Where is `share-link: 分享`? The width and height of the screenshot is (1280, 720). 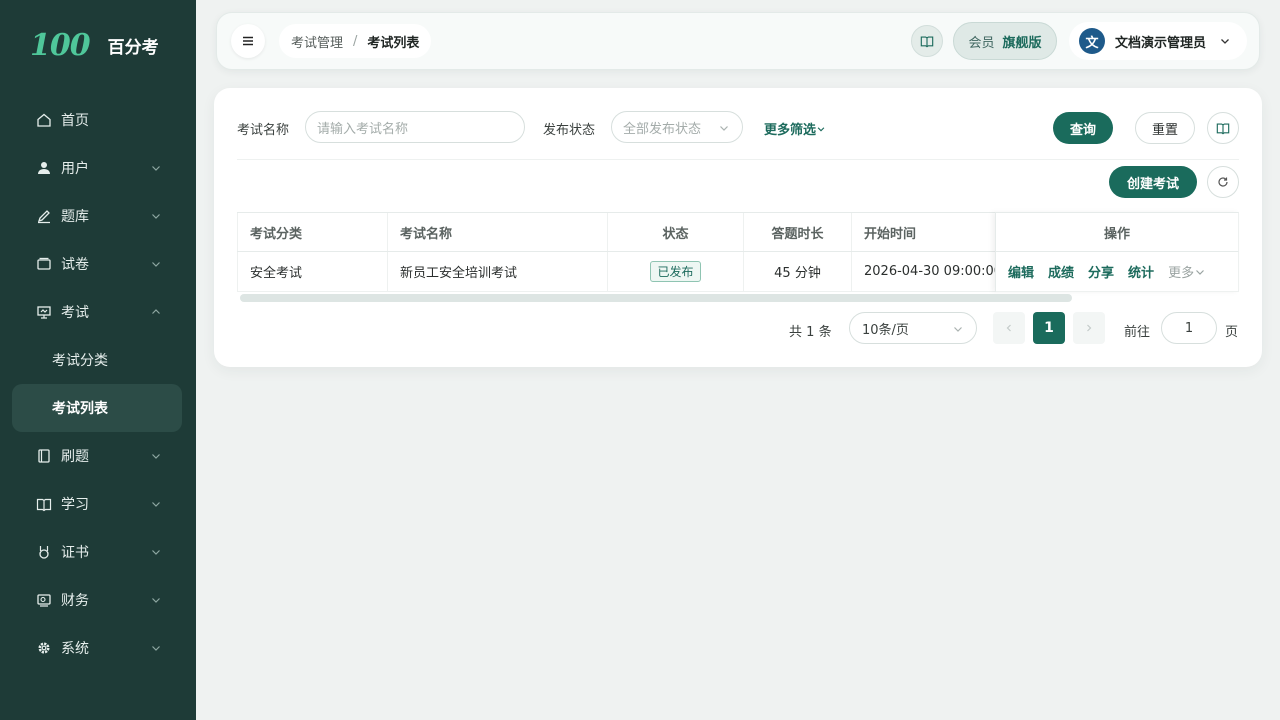 share-link: 分享 is located at coordinates (1101, 271).